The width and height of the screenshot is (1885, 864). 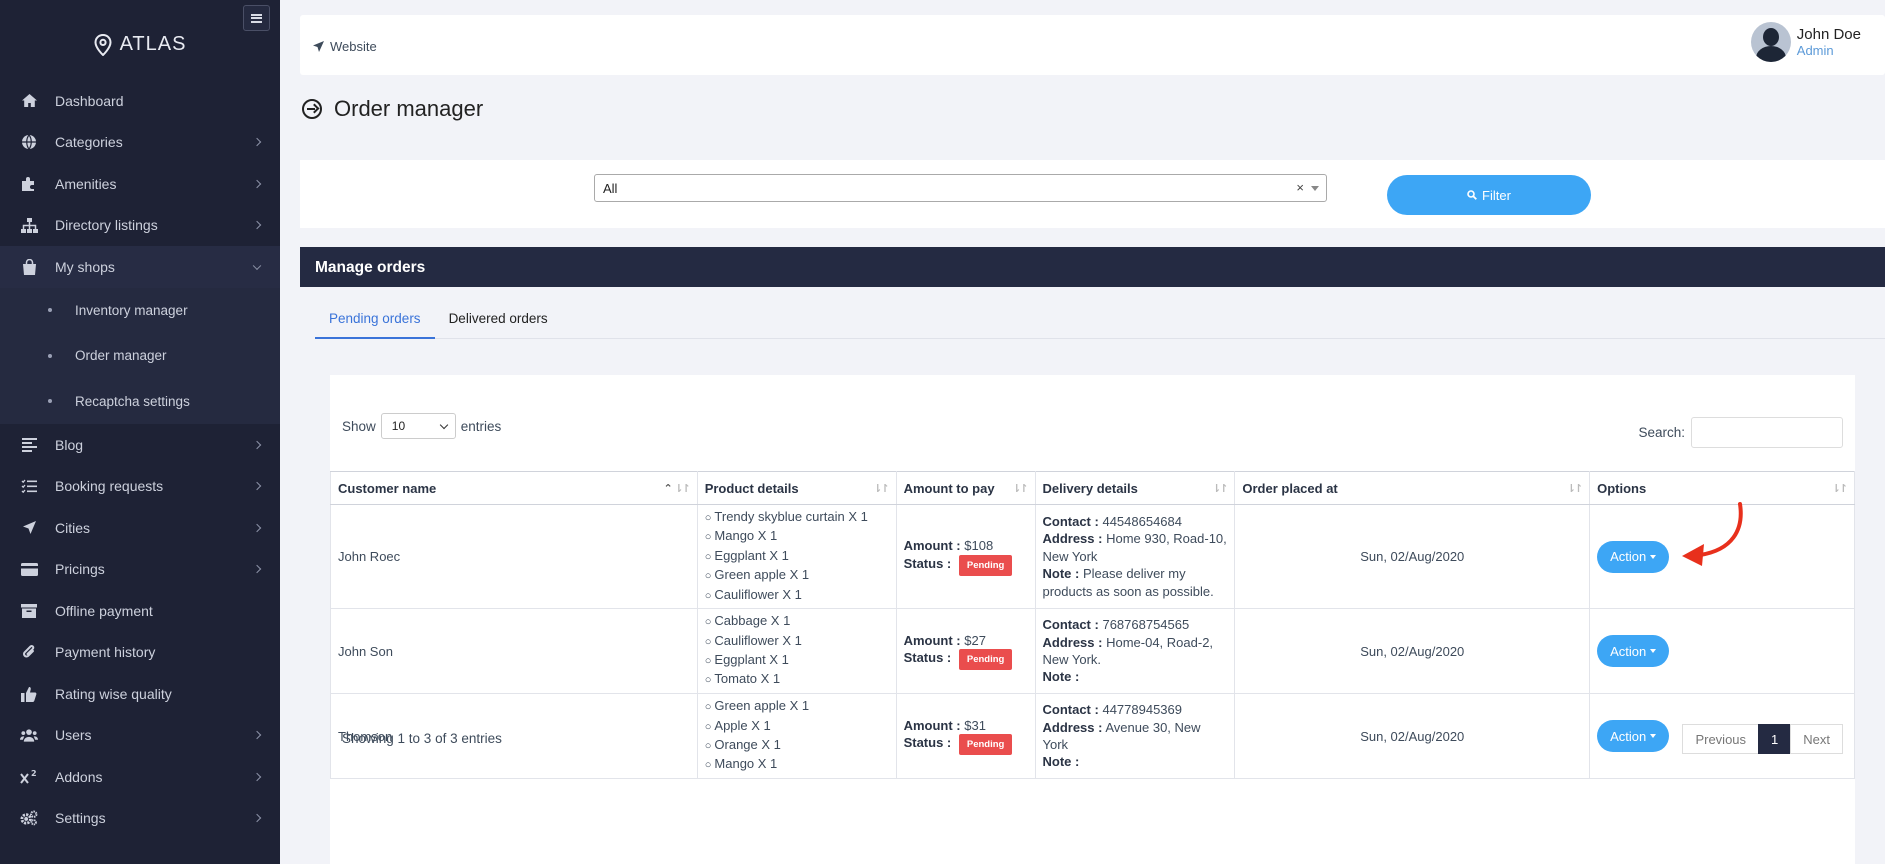 I want to click on filter-button: Filter, so click(x=1489, y=195).